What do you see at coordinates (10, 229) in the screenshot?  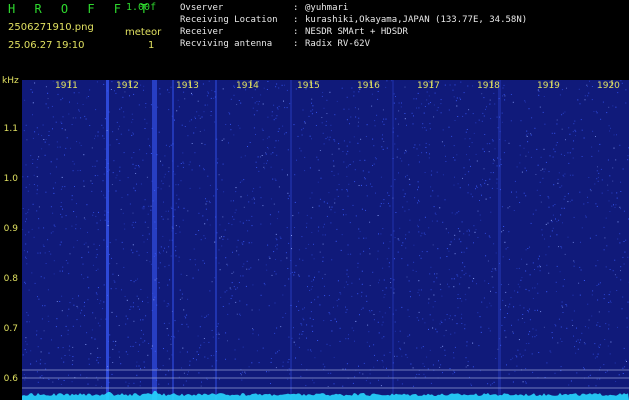 I see `y-tick-label: 0.9` at bounding box center [10, 229].